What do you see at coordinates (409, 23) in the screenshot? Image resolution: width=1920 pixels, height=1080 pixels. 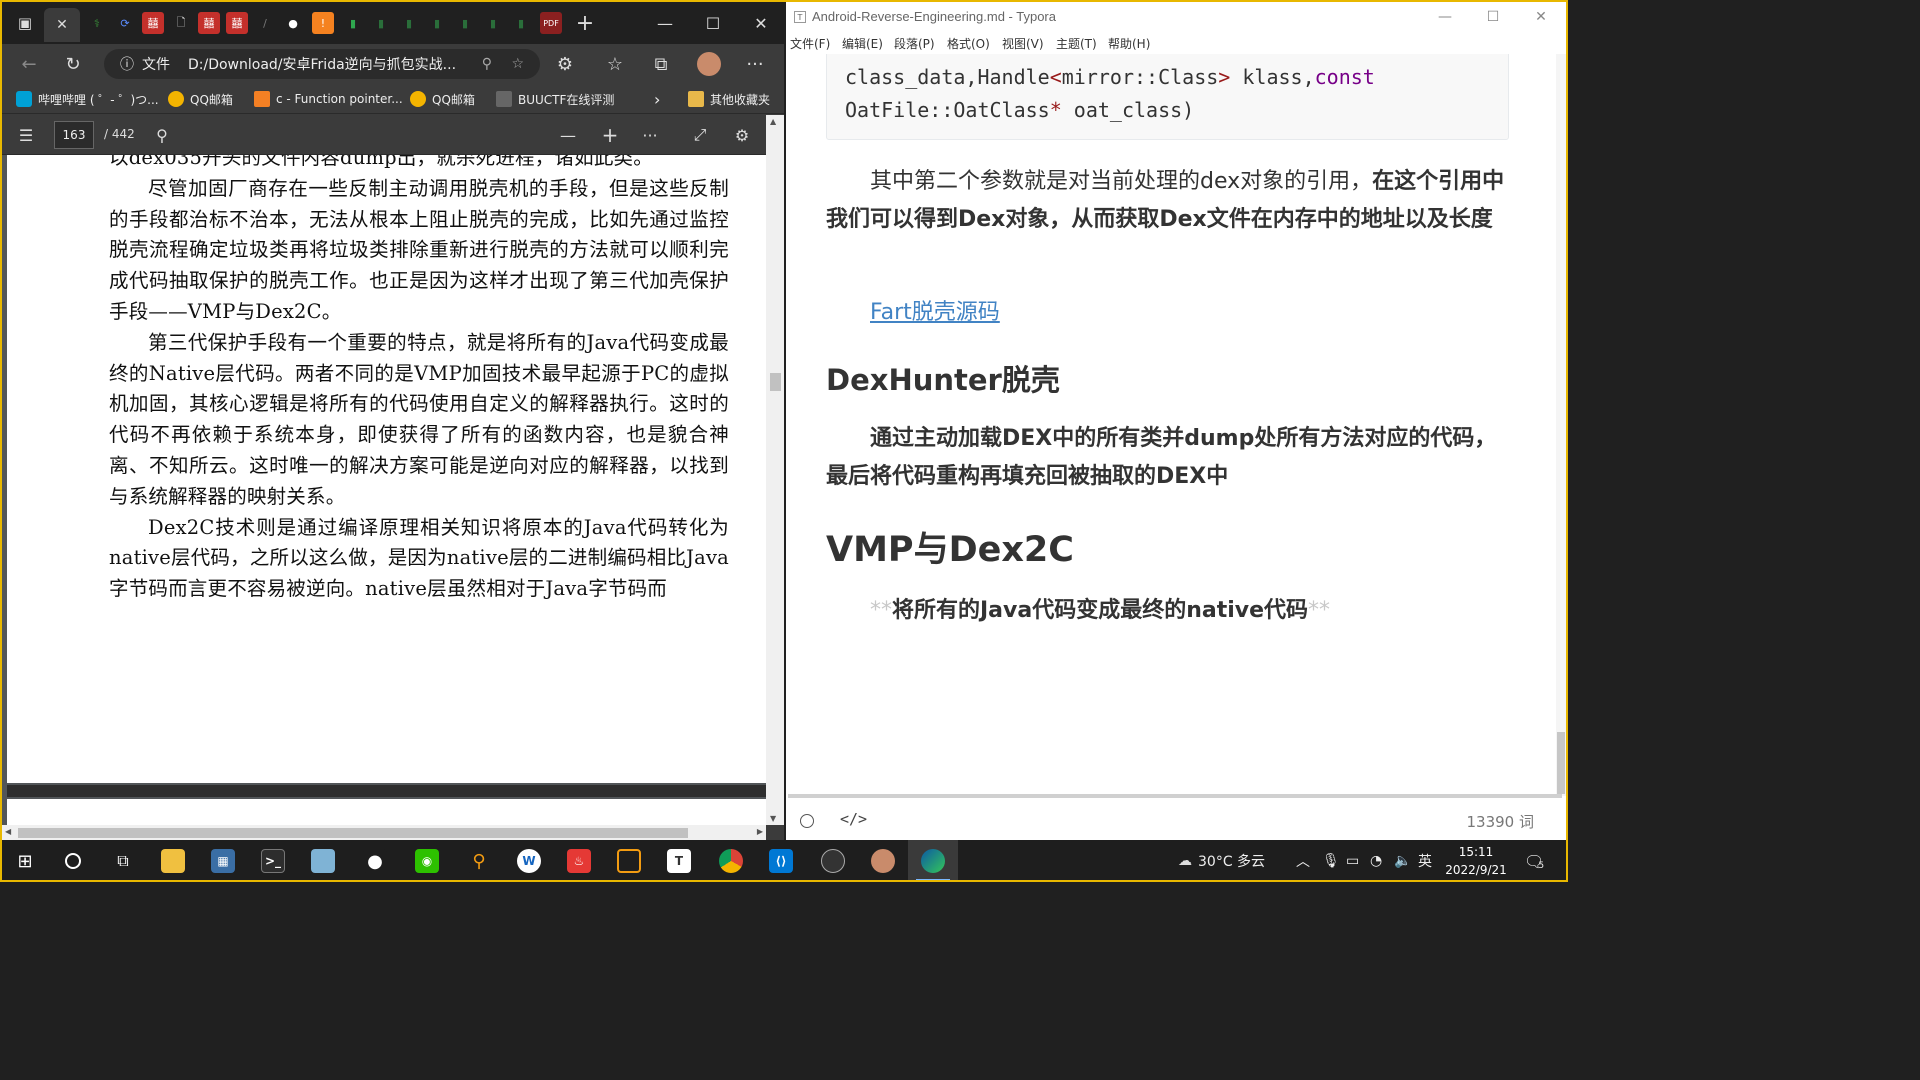 I see `tab-green-3: ▮` at bounding box center [409, 23].